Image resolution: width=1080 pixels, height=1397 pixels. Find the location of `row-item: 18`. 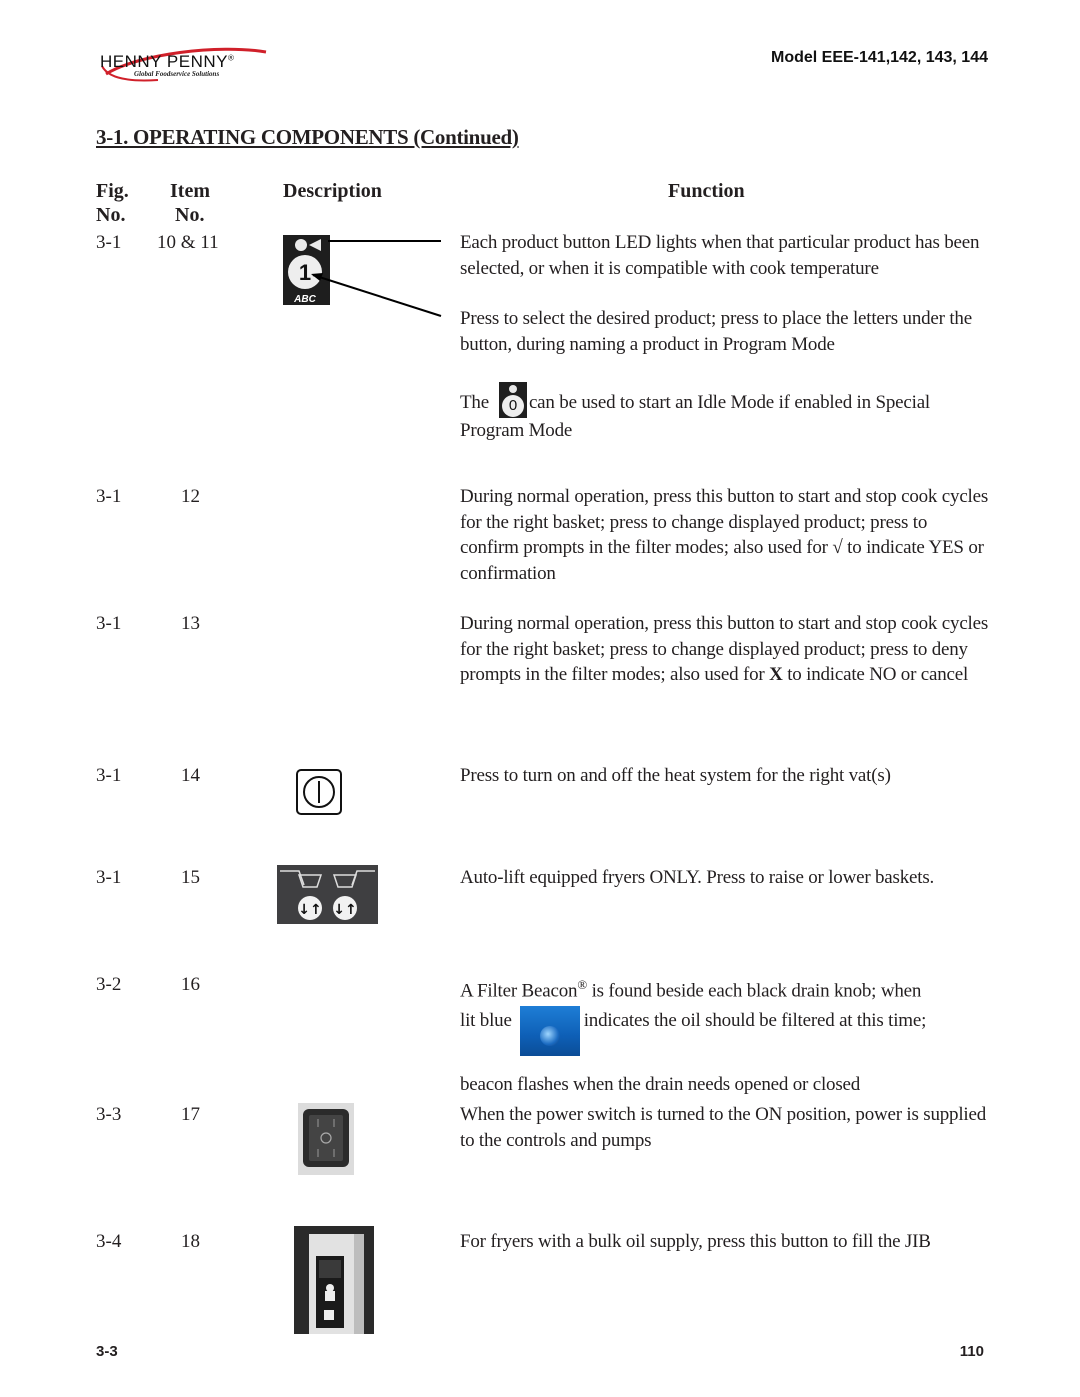

row-item: 18 is located at coordinates (190, 1241).